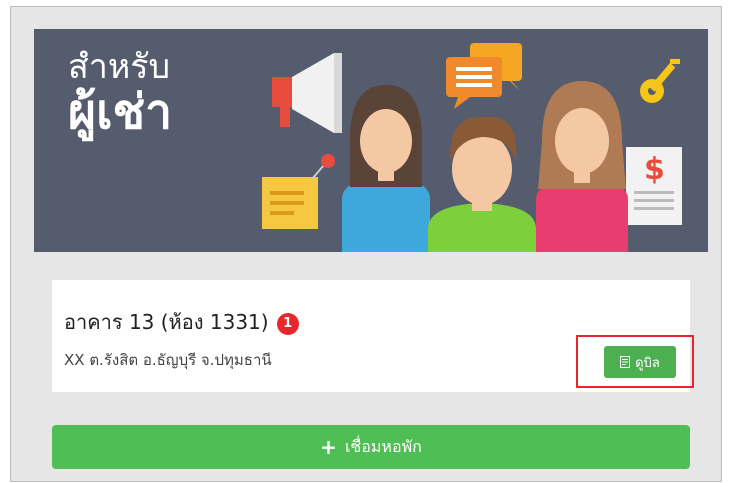  Describe the element at coordinates (625, 362) in the screenshot. I see `document-icon` at that location.